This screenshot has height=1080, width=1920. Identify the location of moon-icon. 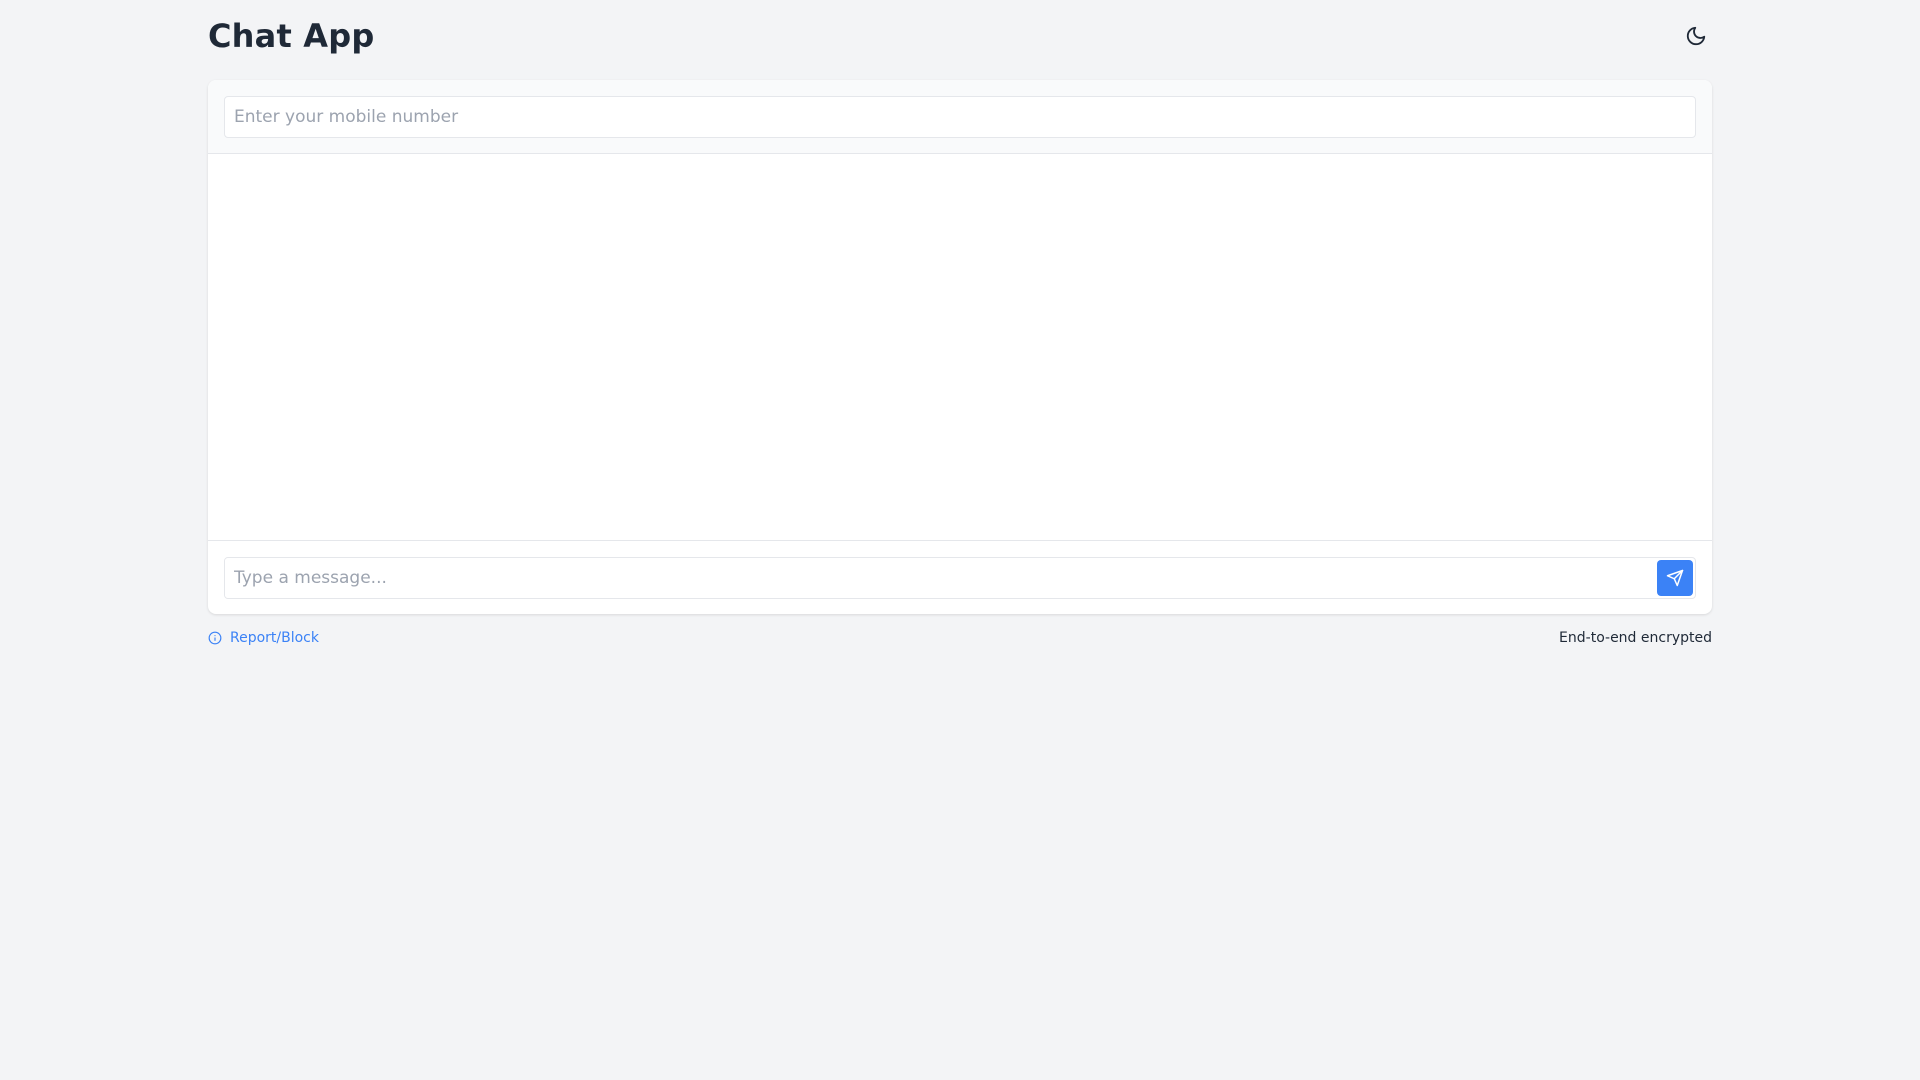
(1696, 36).